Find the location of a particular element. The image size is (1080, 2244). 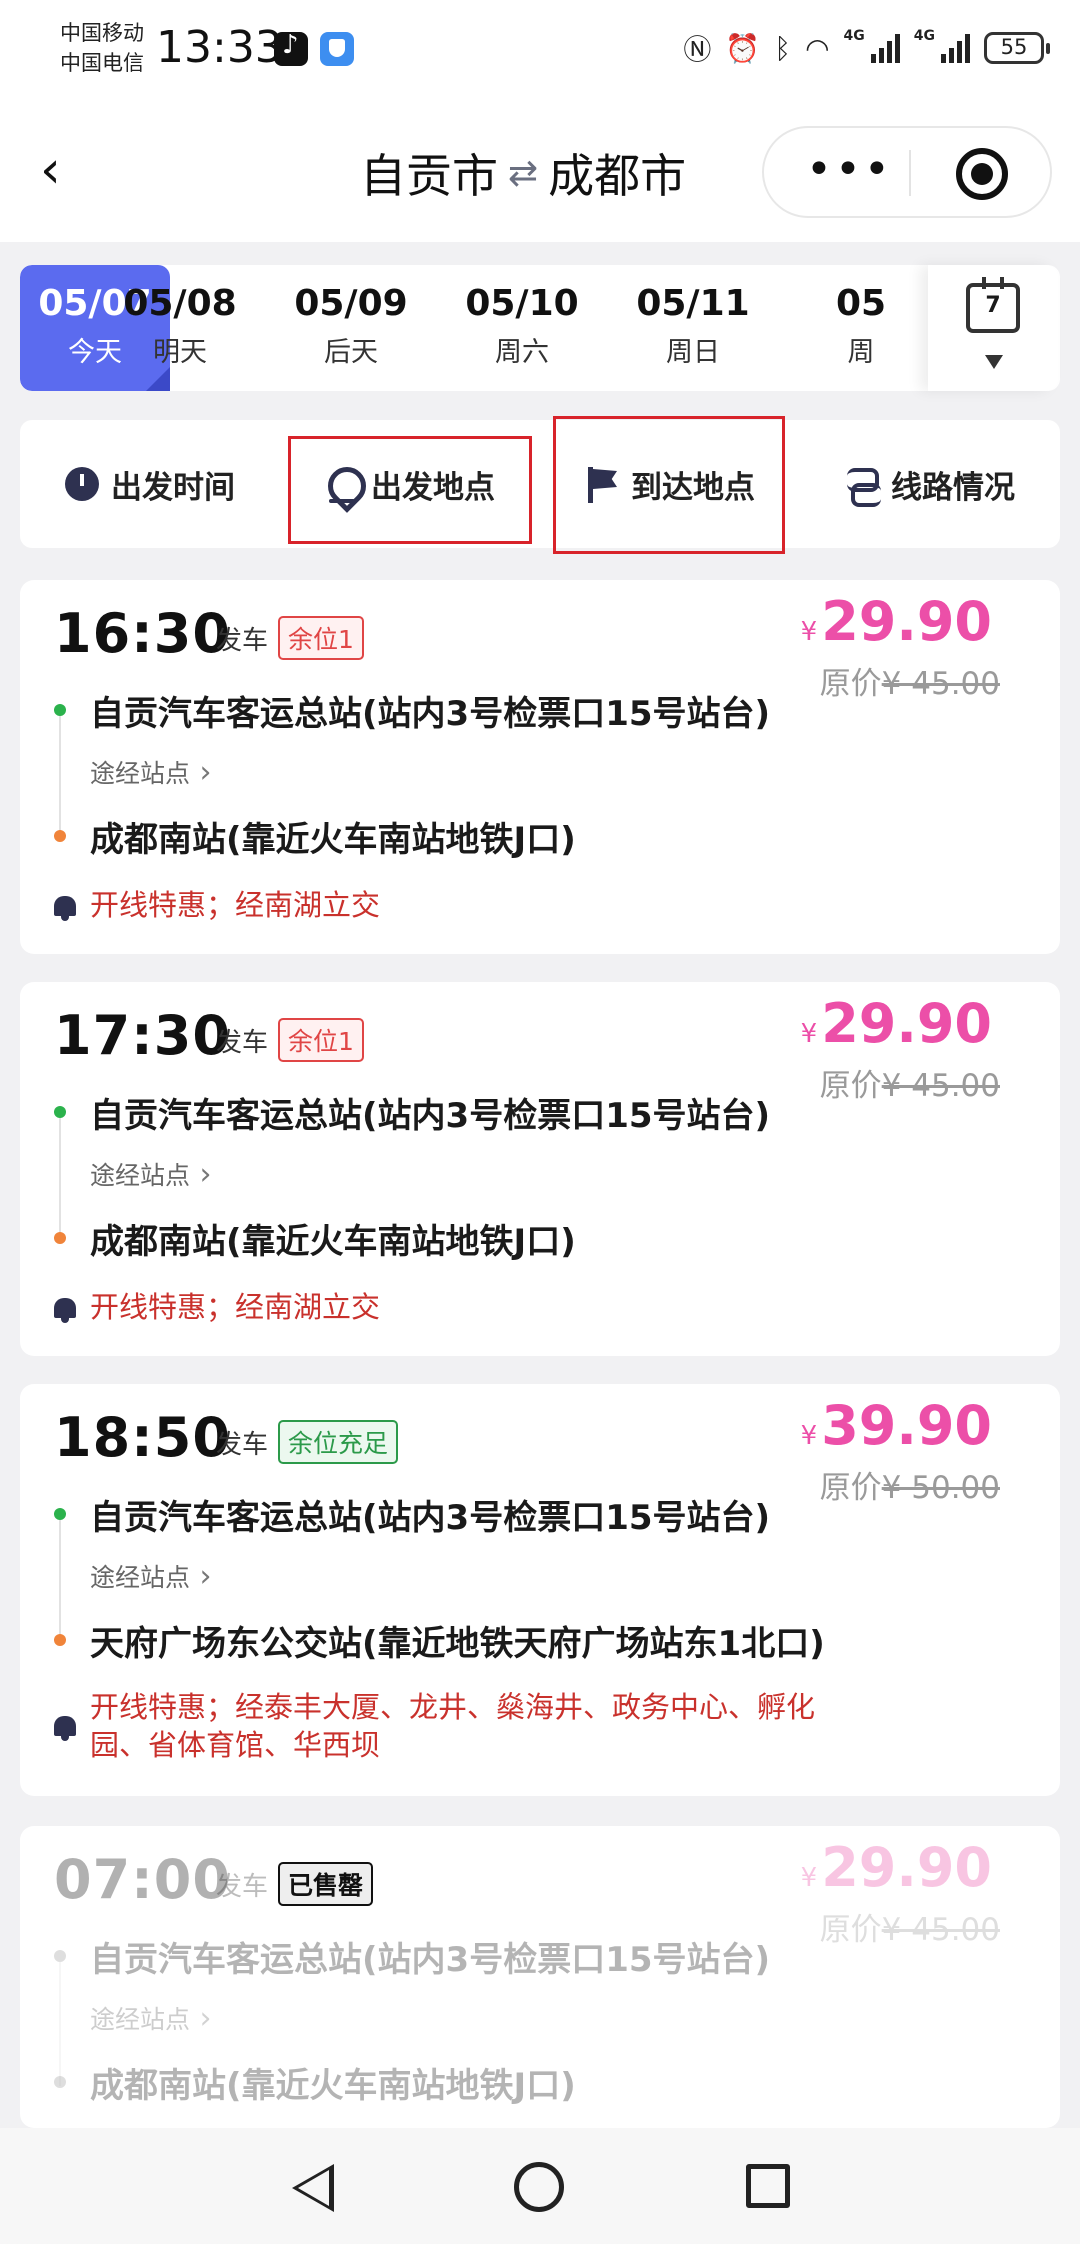

filter-departure-time: 出发时间 is located at coordinates (150, 484).